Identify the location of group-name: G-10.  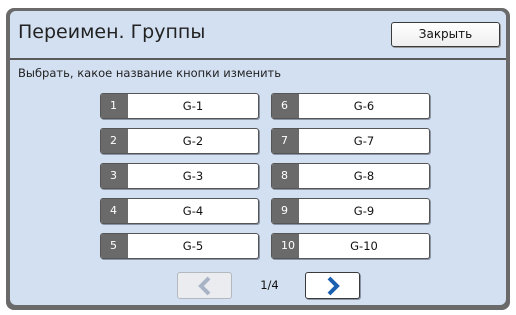
(364, 246).